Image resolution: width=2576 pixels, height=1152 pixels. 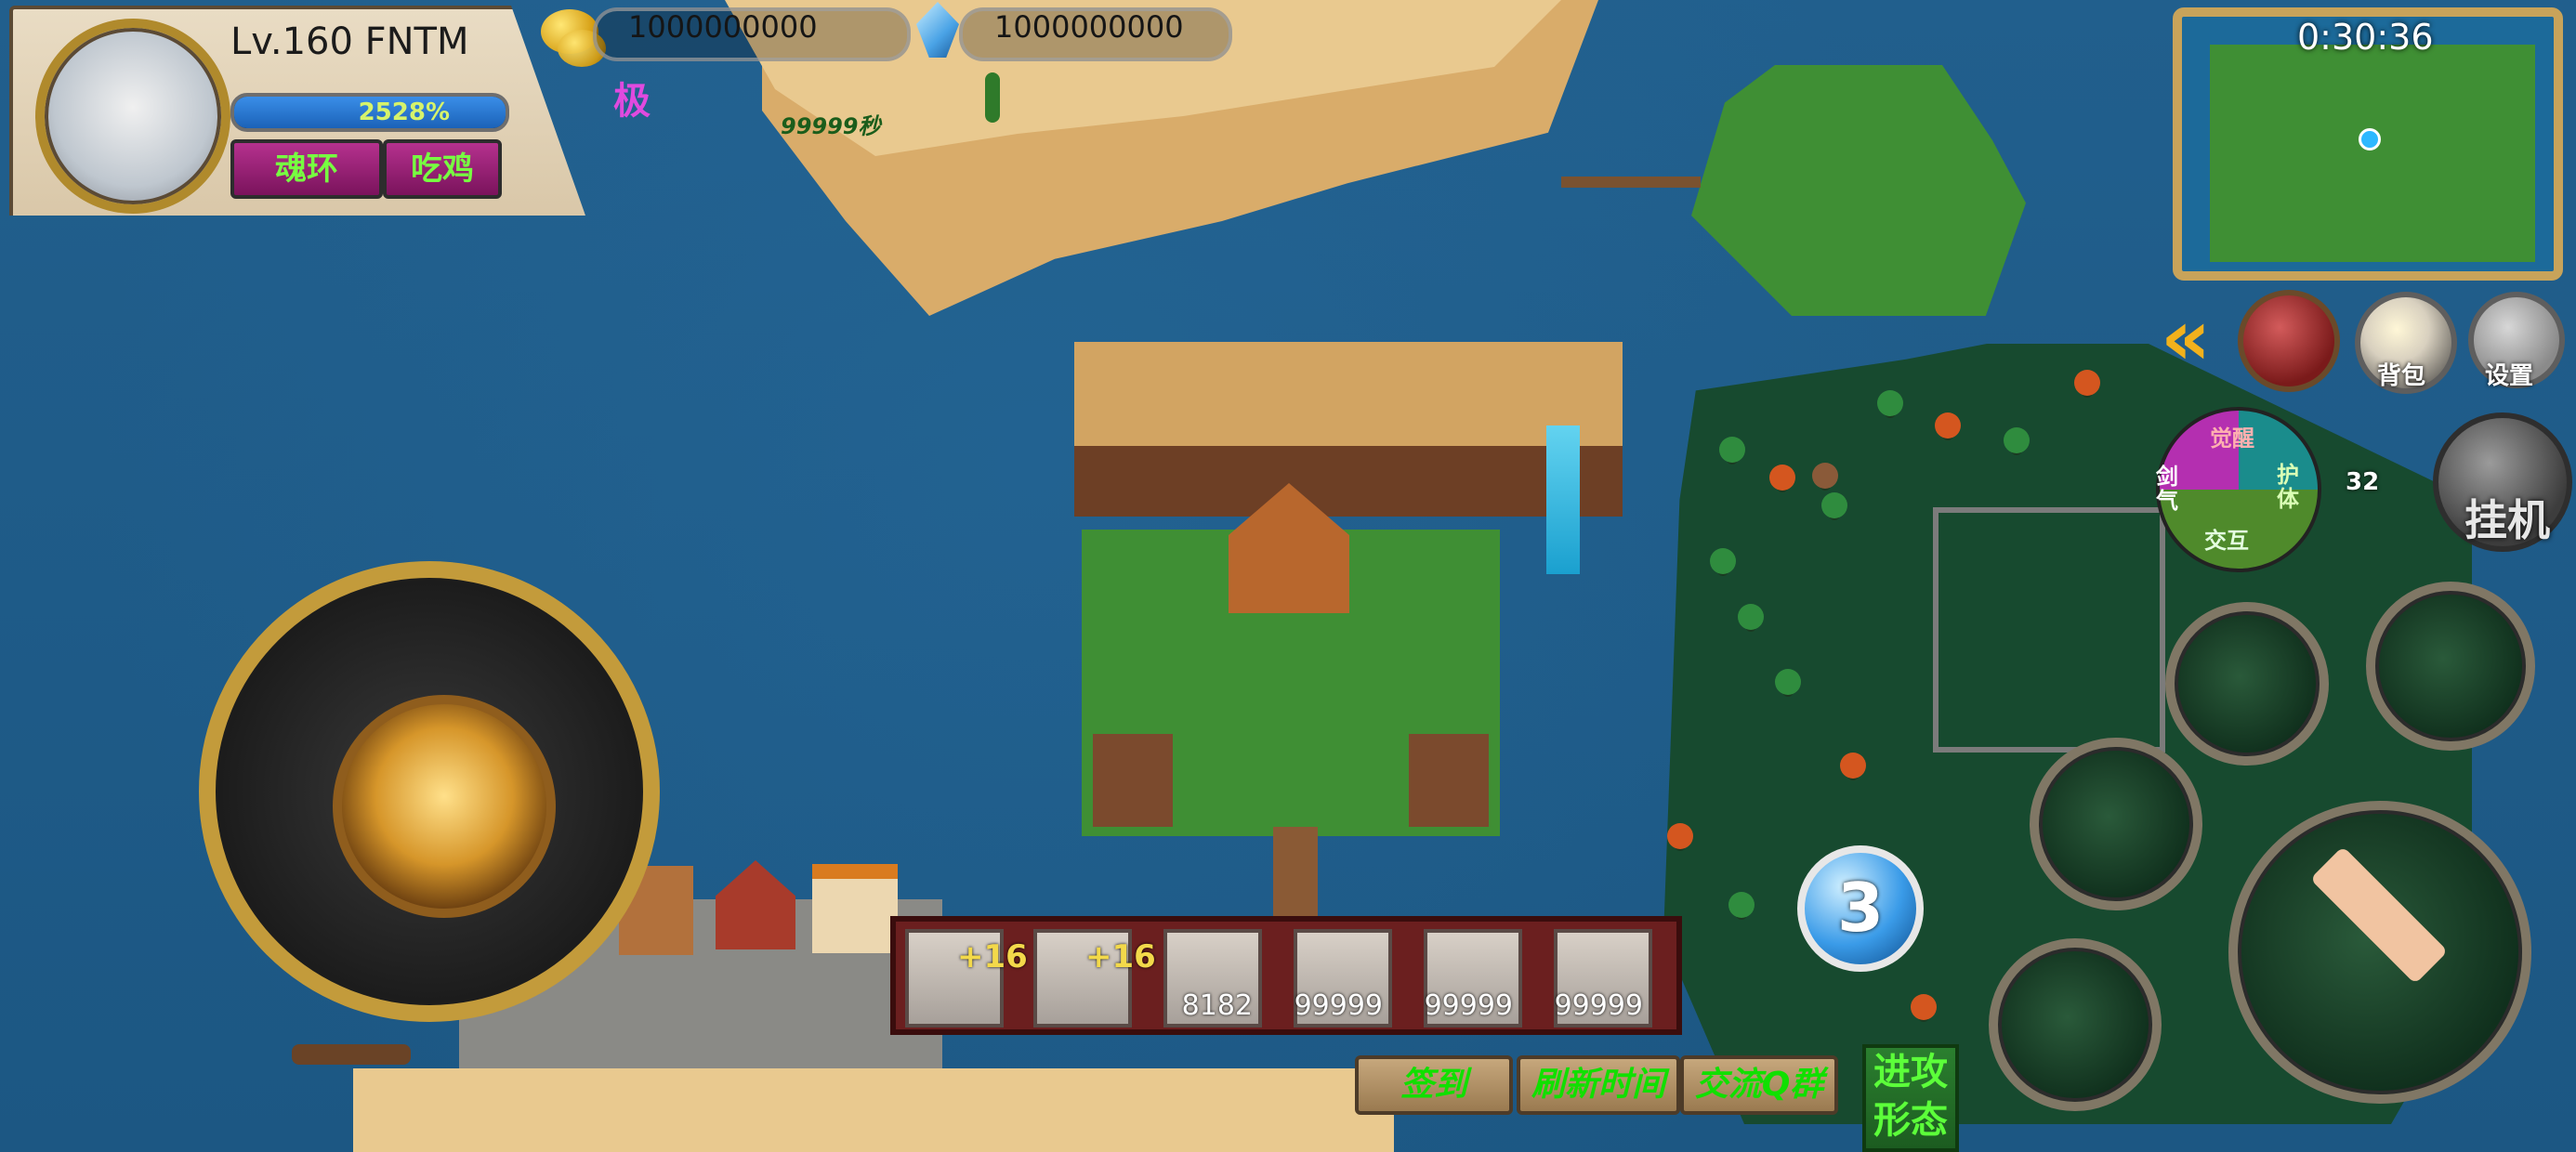 I want to click on joystick-knob, so click(x=444, y=806).